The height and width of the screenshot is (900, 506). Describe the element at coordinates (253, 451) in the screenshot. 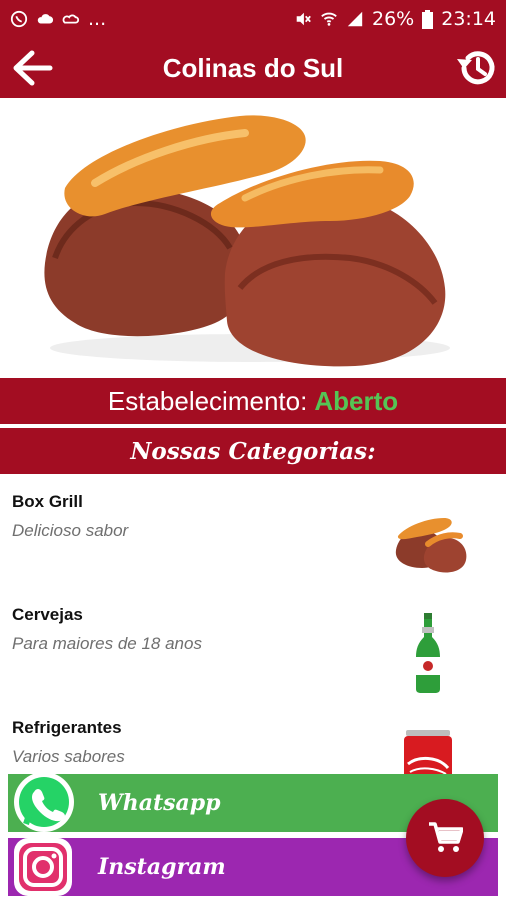

I see `categories-header: Nossas Categorias:` at that location.